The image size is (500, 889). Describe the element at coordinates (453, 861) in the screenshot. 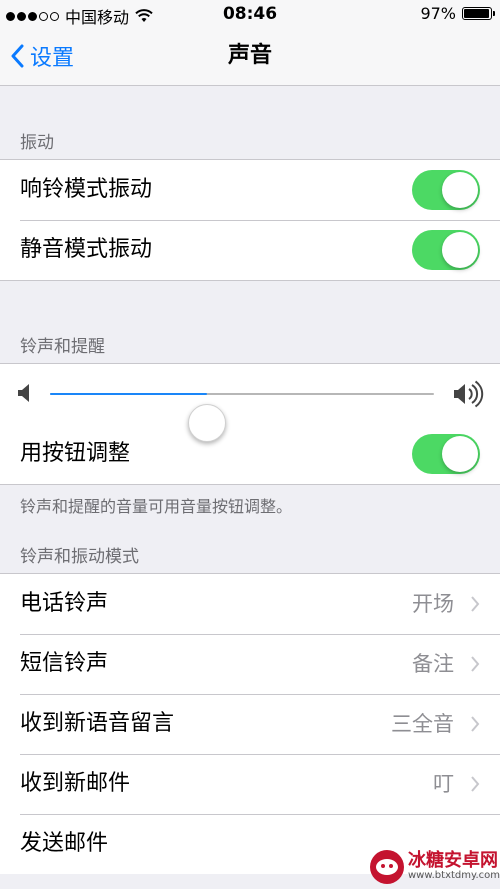

I see `watermark-title: 冰糖安卓网` at that location.